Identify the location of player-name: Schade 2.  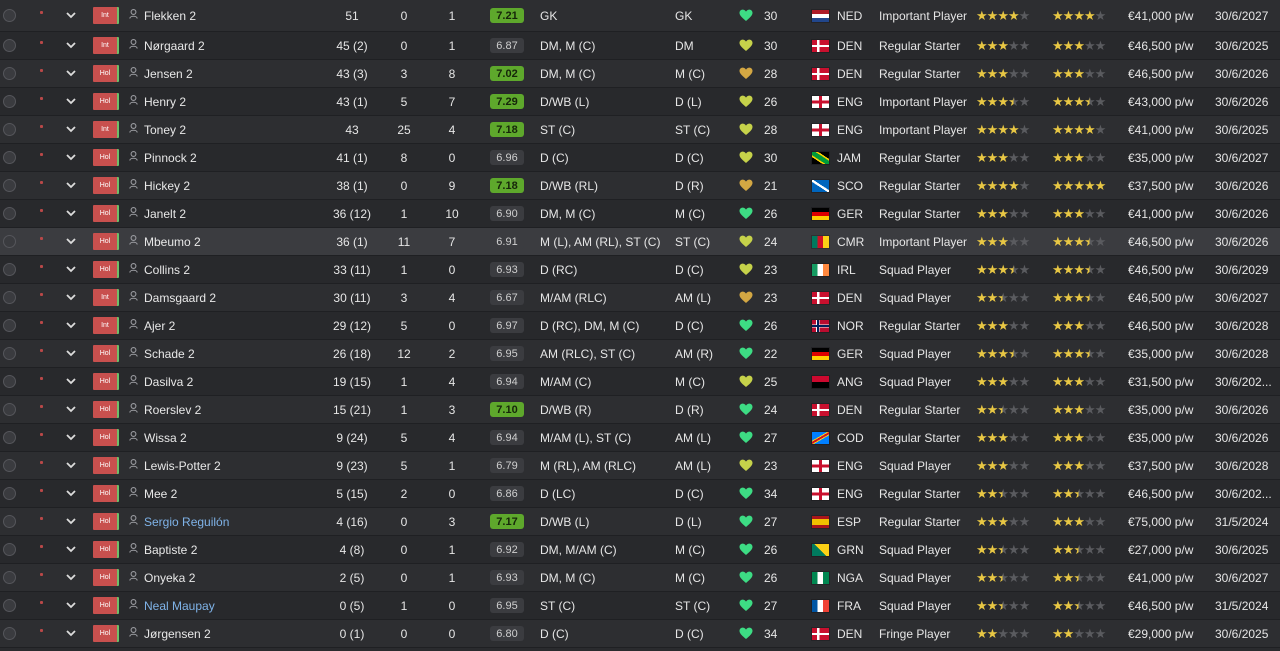
(169, 354).